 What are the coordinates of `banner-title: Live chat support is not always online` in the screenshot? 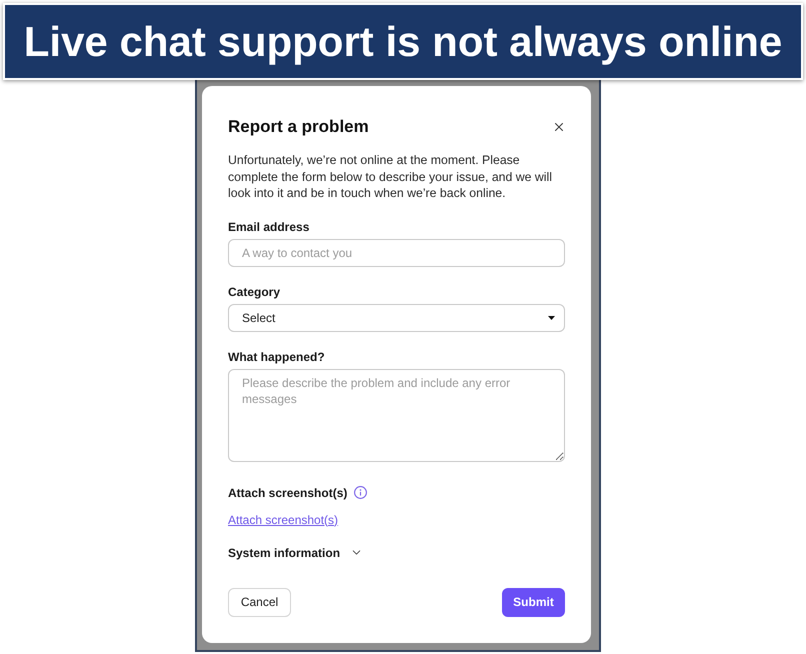 It's located at (403, 42).